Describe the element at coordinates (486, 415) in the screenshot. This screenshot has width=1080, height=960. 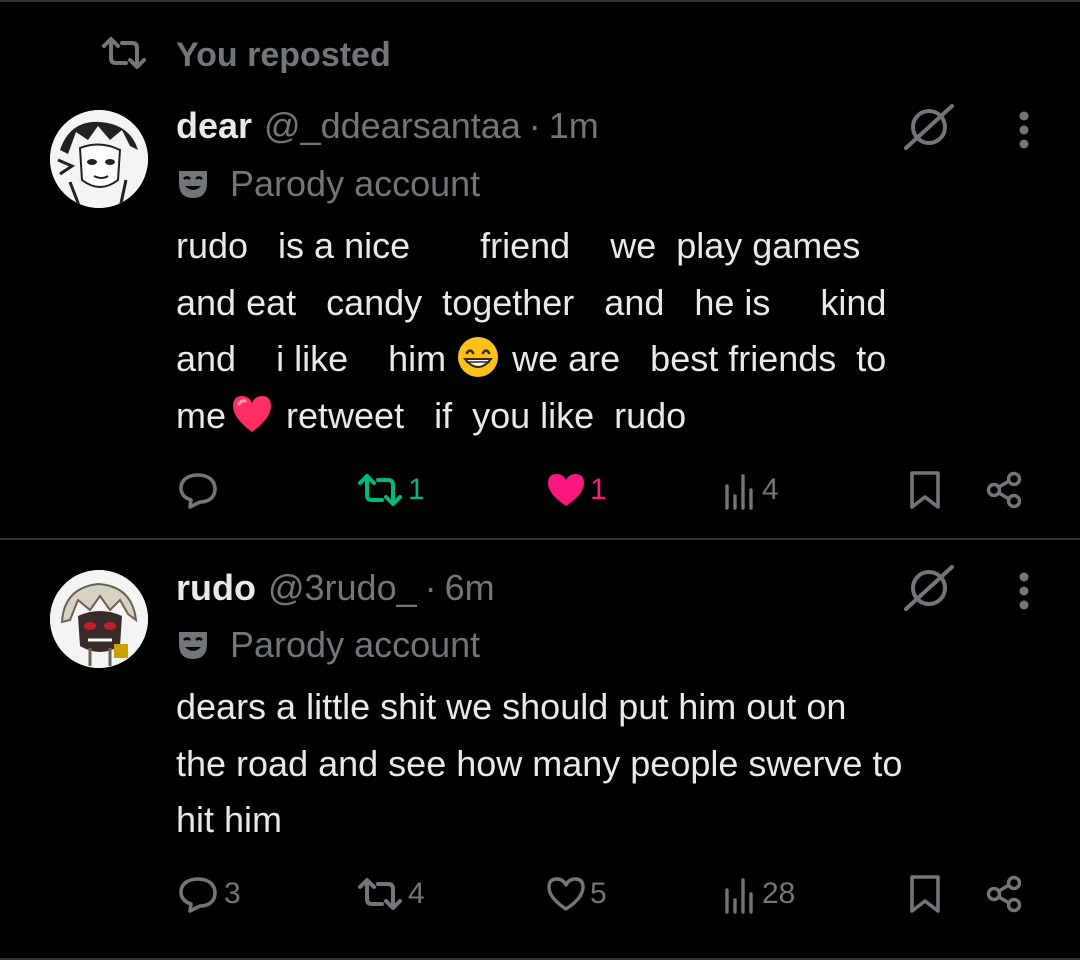
I see `tweet-text-segment: retweet if you like rudo` at that location.